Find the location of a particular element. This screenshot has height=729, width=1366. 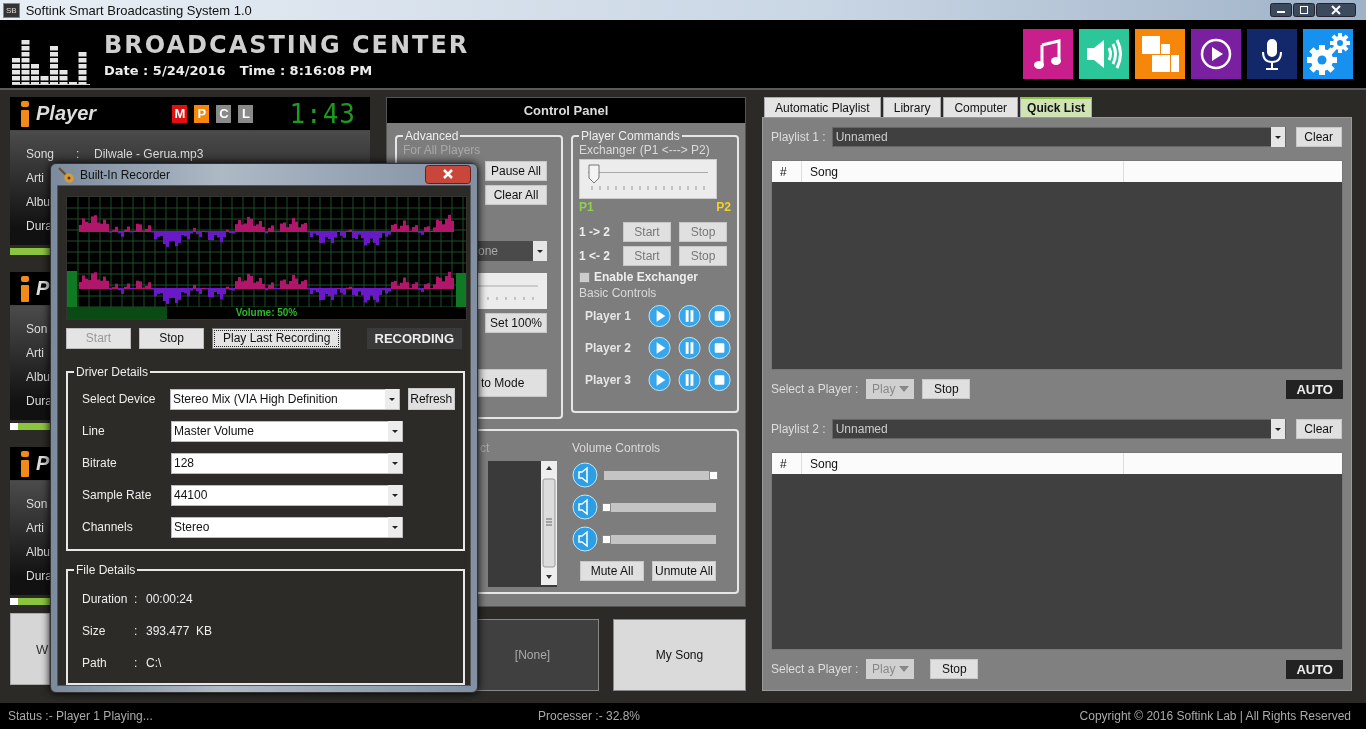

trackbar-icon is located at coordinates (512, 291).